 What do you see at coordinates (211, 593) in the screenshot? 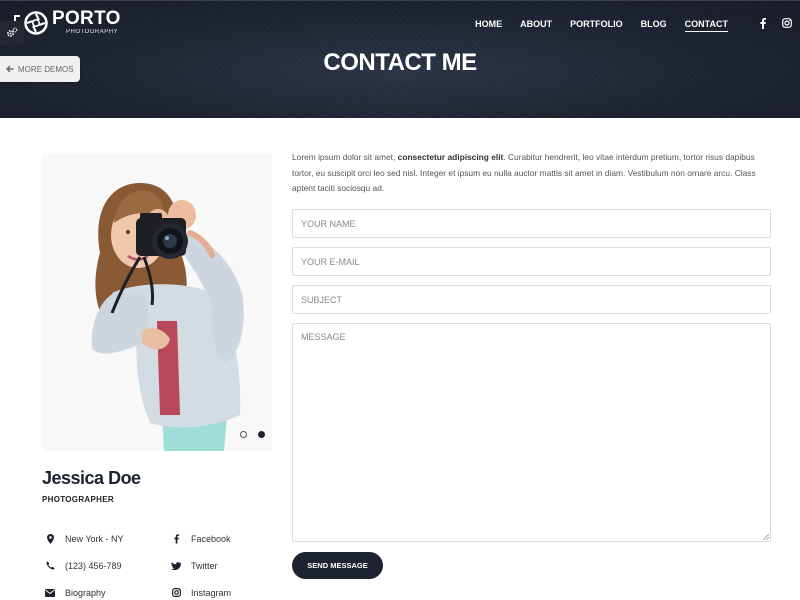
I see `instagram-link: Instagram` at bounding box center [211, 593].